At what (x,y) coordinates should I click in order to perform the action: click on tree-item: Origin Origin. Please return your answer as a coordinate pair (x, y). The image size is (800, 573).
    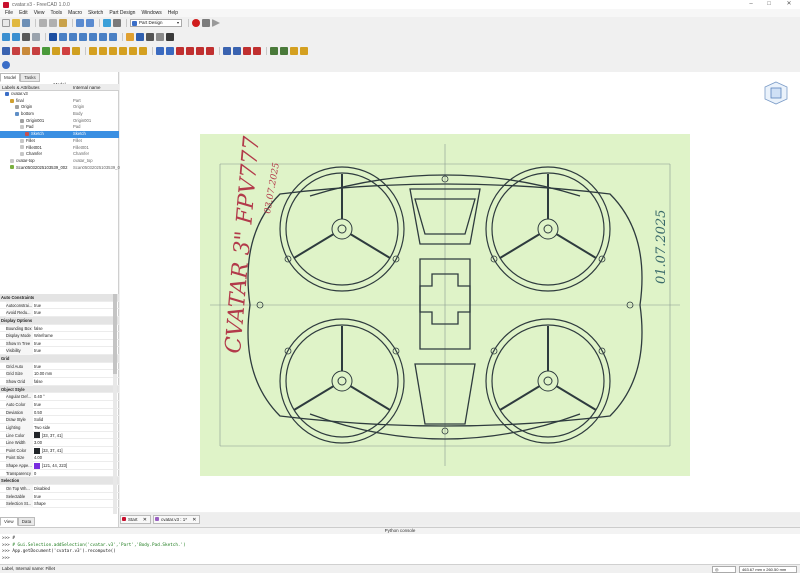
    Looking at the image, I should click on (59, 107).